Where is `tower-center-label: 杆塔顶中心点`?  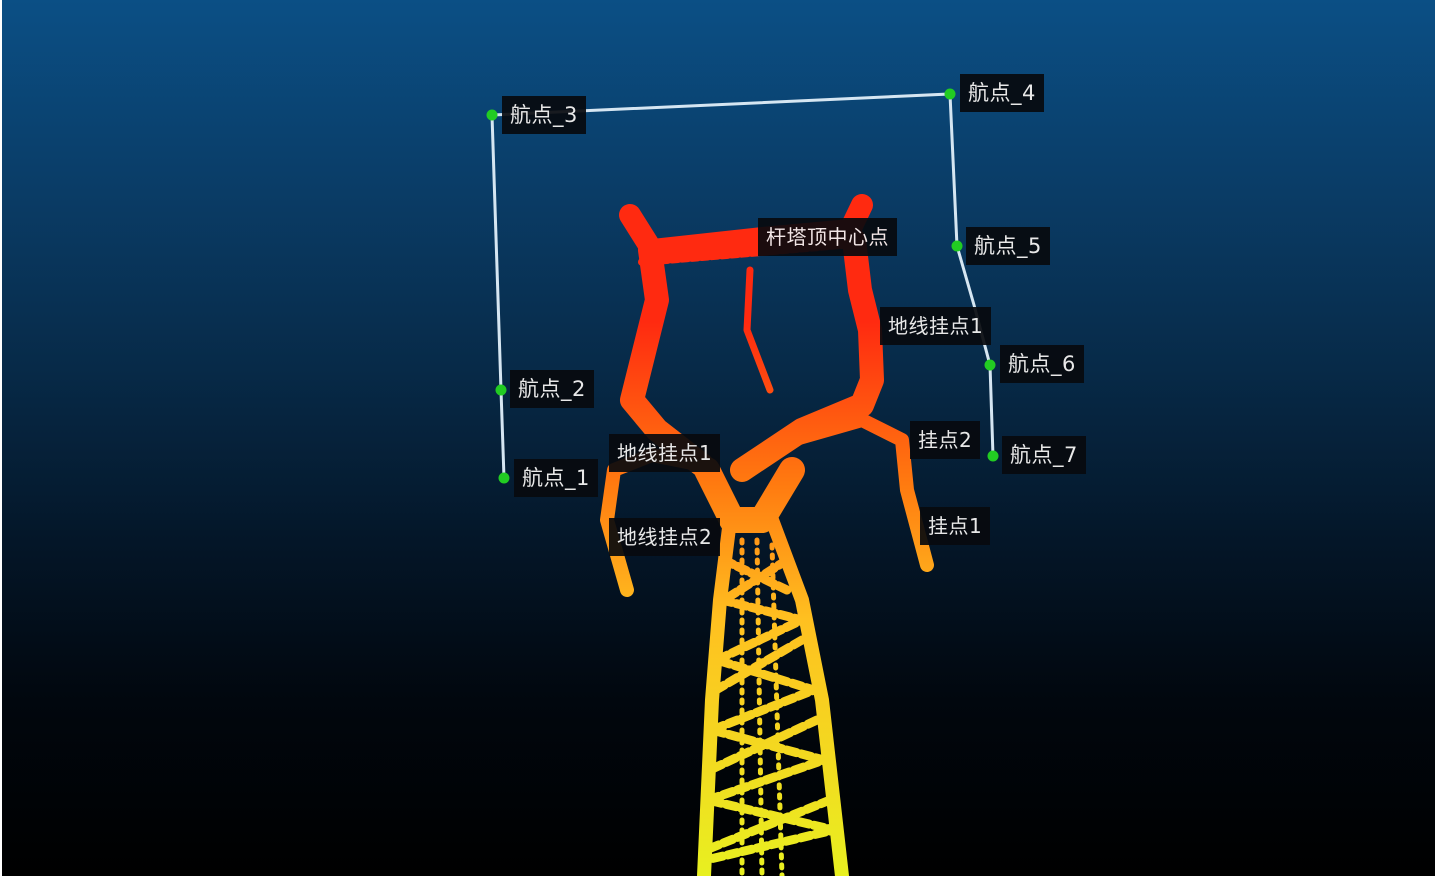 tower-center-label: 杆塔顶中心点 is located at coordinates (827, 237).